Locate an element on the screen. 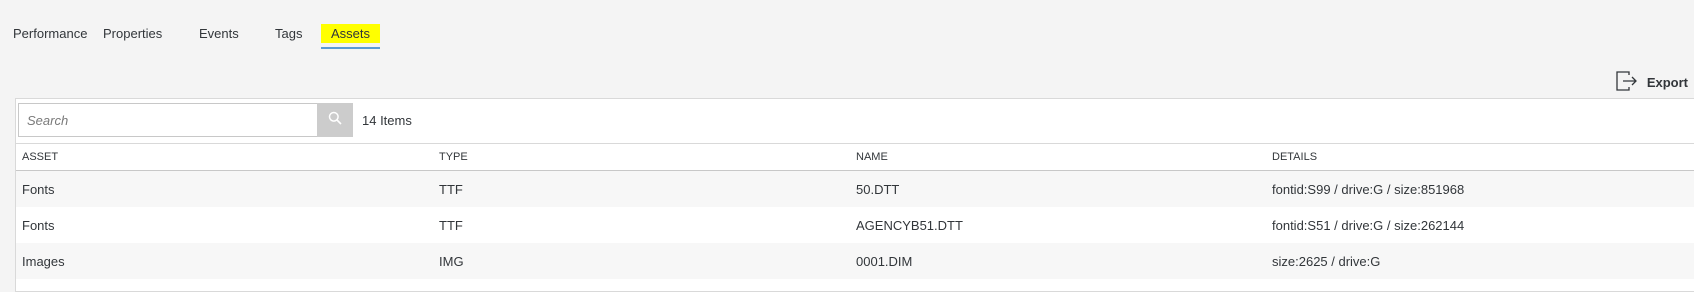 The width and height of the screenshot is (1694, 292). search-input is located at coordinates (168, 120).